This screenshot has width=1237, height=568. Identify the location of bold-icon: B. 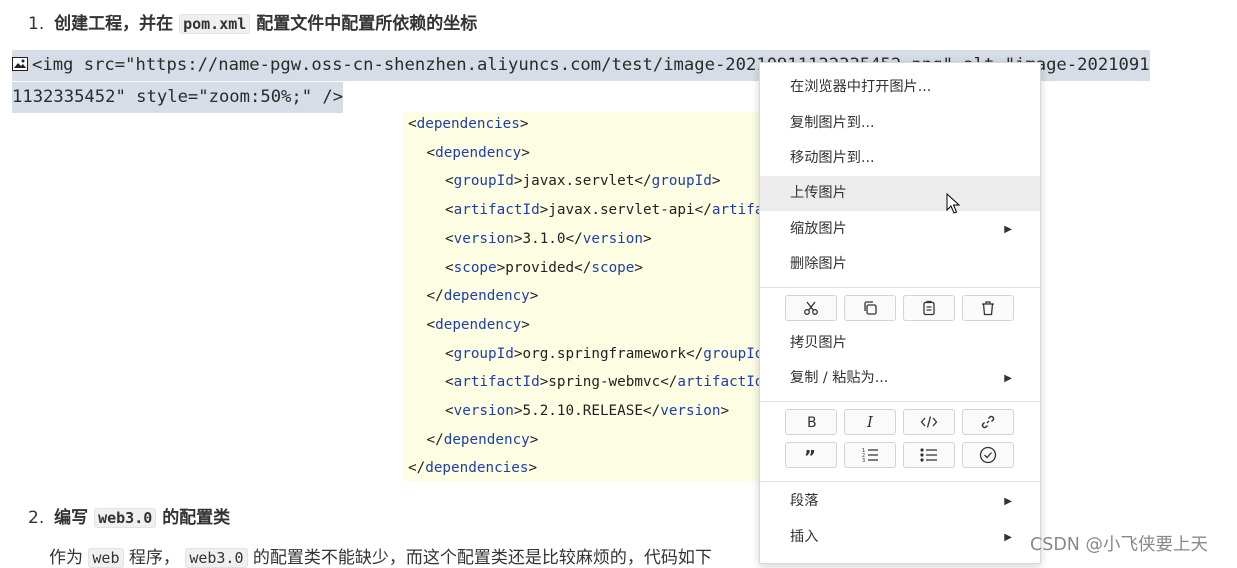
(812, 422).